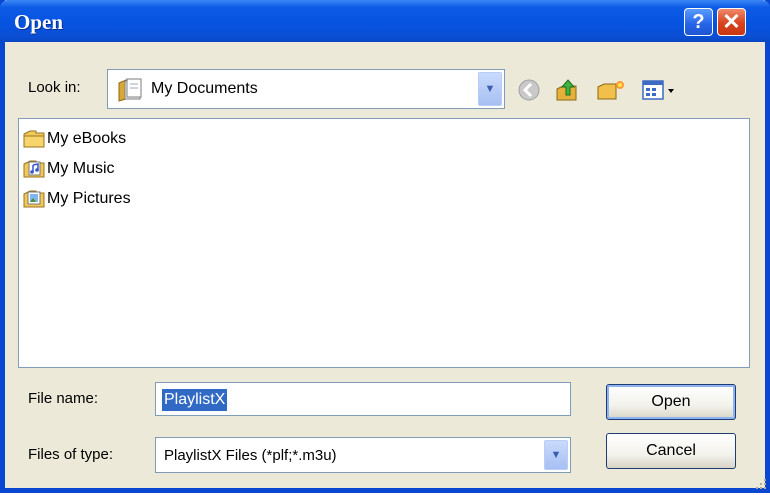 The height and width of the screenshot is (495, 770). Describe the element at coordinates (54, 87) in the screenshot. I see `look-in-label: Look in:` at that location.